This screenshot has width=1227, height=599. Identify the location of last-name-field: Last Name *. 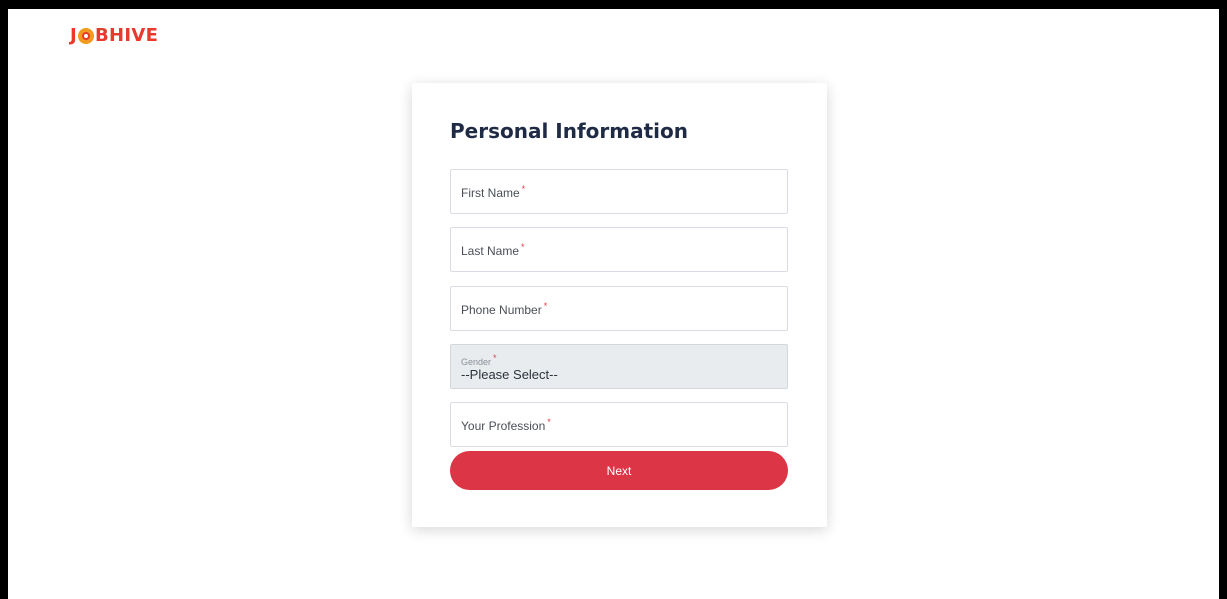
(619, 249).